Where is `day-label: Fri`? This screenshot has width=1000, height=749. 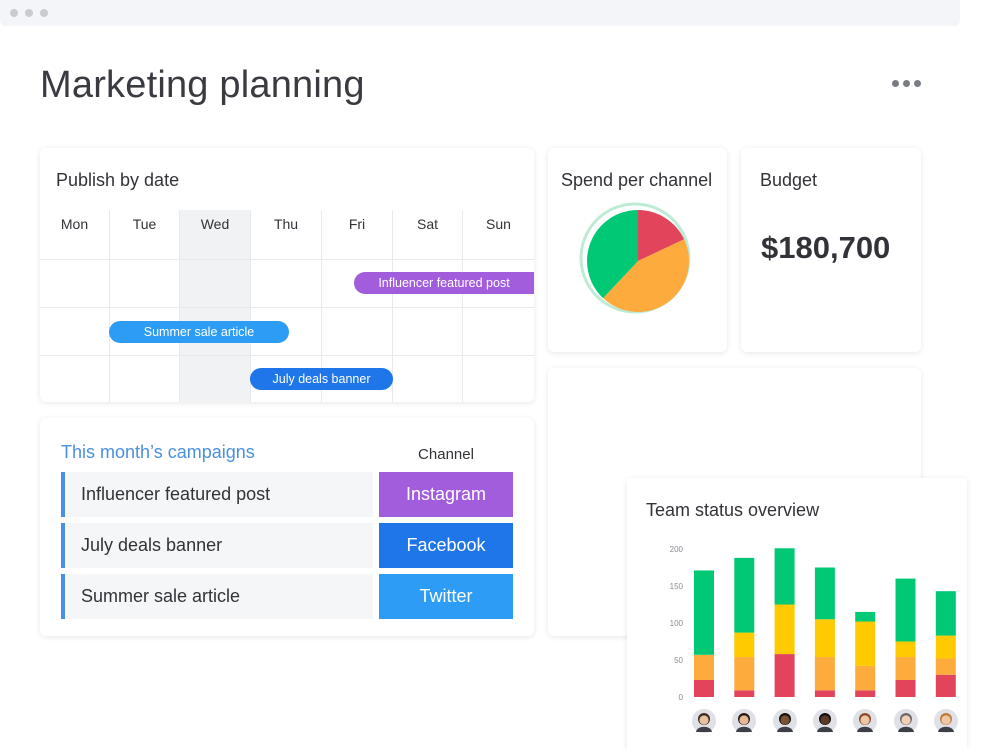
day-label: Fri is located at coordinates (357, 224).